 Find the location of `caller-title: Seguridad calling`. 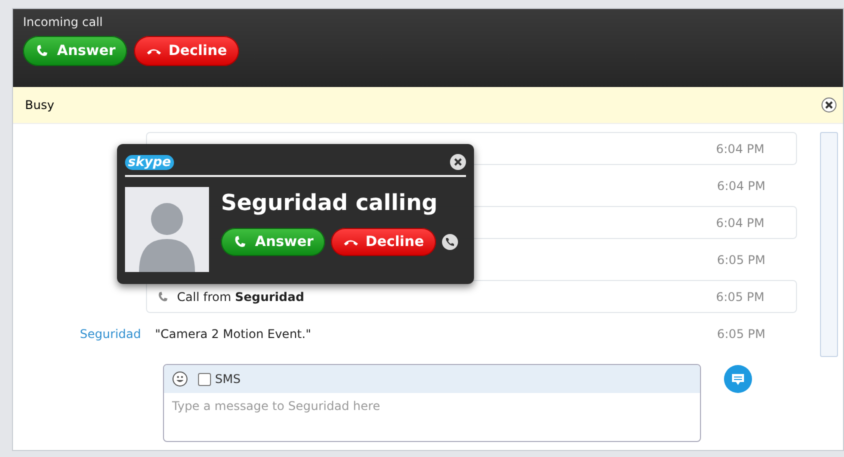

caller-title: Seguridad calling is located at coordinates (329, 203).